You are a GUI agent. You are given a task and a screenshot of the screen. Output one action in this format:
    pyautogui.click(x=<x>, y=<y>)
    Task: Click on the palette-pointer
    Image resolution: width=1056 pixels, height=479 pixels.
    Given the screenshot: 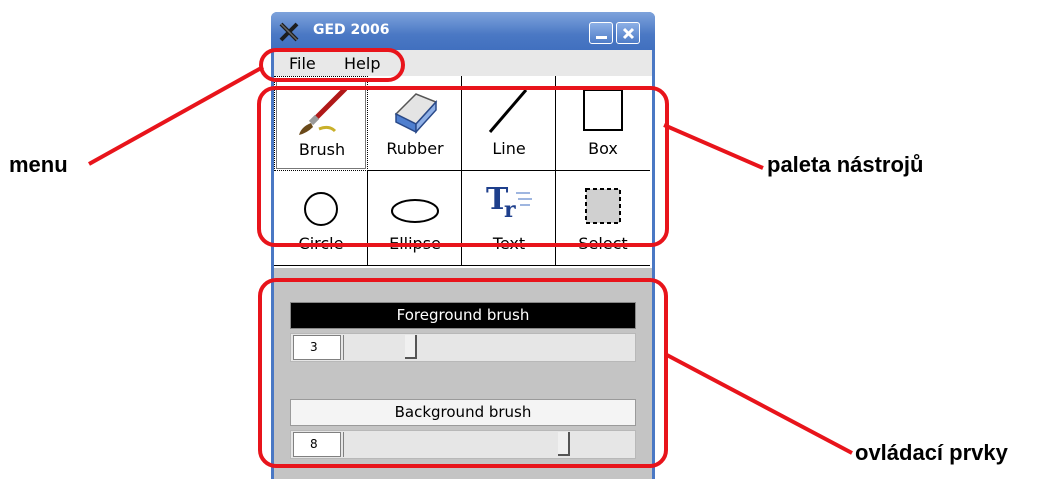 What is the action you would take?
    pyautogui.click(x=713, y=146)
    